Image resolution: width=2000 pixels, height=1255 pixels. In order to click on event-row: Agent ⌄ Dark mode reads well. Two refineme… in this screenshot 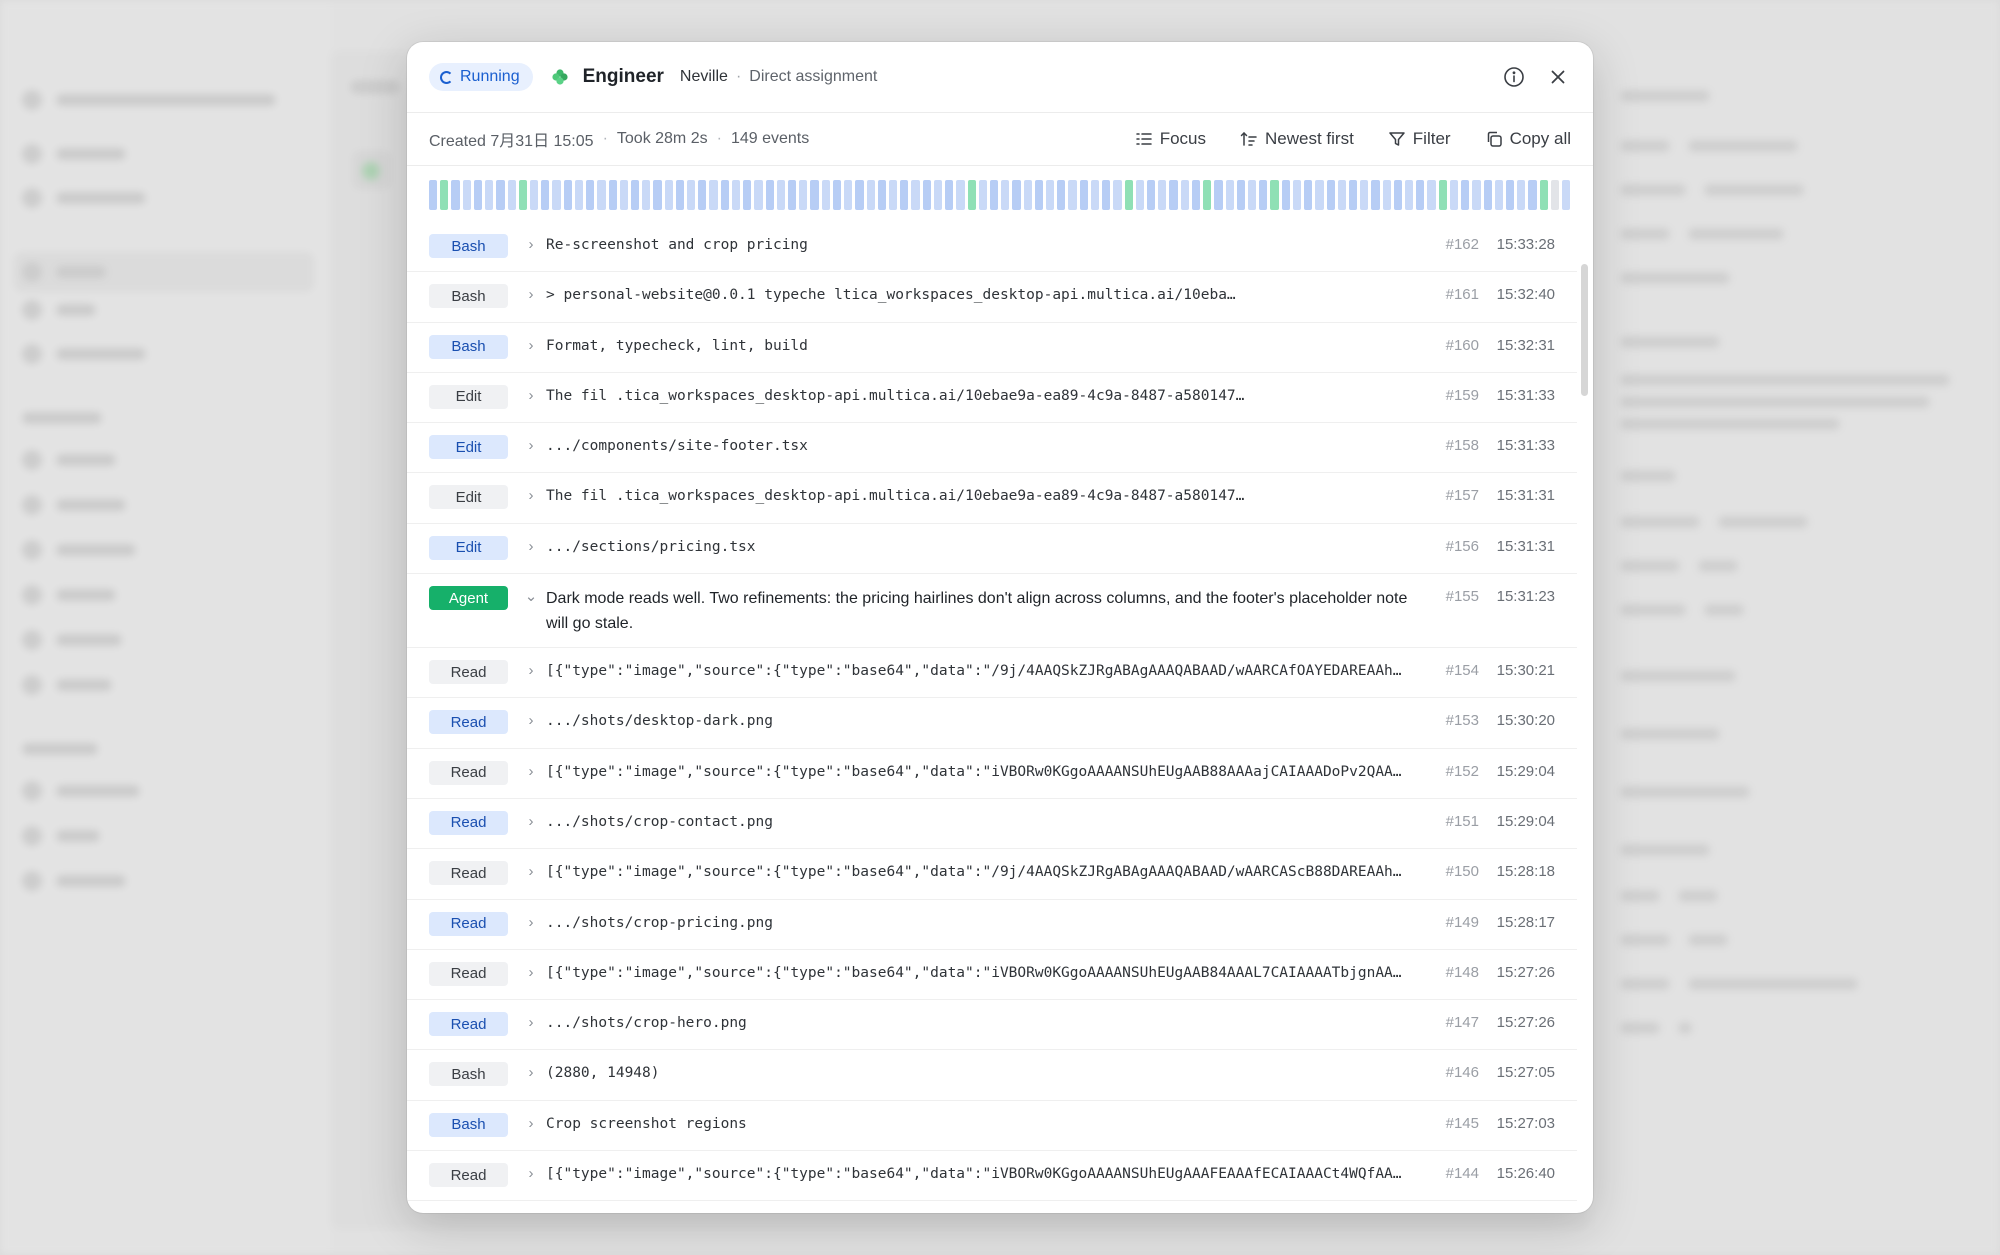, I will do `click(992, 611)`.